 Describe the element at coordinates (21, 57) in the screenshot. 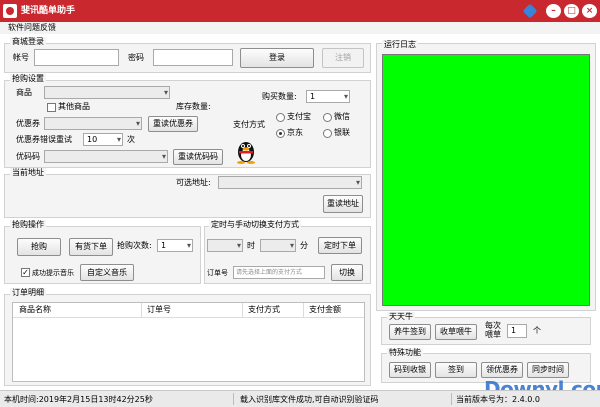

I see `account-label: 帐号` at that location.